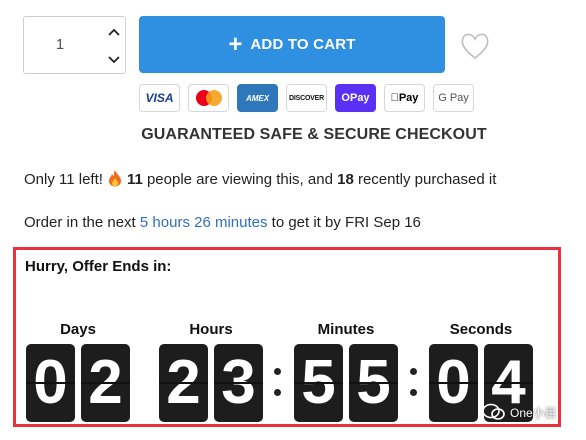 The image size is (586, 440). Describe the element at coordinates (50, 383) in the screenshot. I see `days-digit-1: 0` at that location.